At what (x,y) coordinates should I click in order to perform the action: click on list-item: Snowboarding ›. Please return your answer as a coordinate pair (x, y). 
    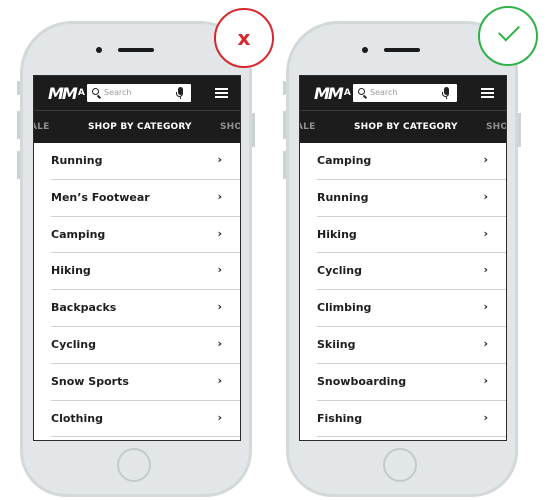
    Looking at the image, I should click on (403, 382).